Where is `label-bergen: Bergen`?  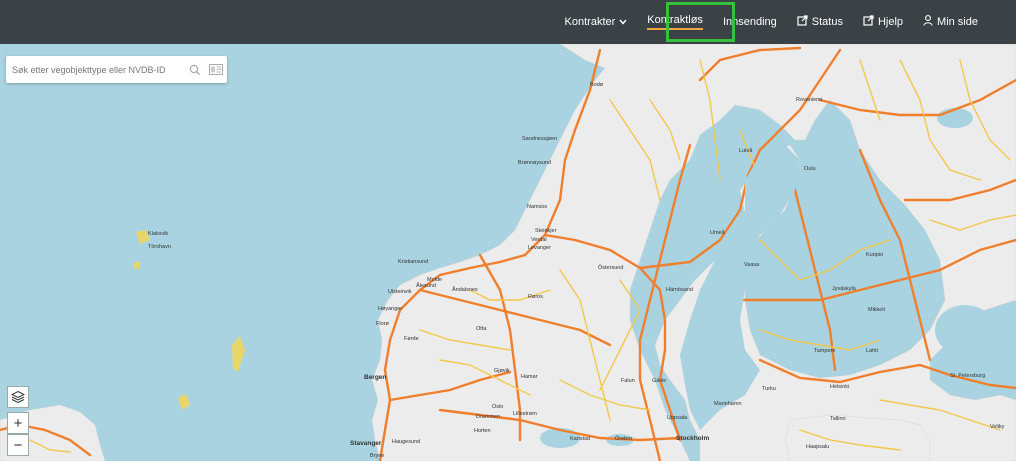 label-bergen: Bergen is located at coordinates (375, 377).